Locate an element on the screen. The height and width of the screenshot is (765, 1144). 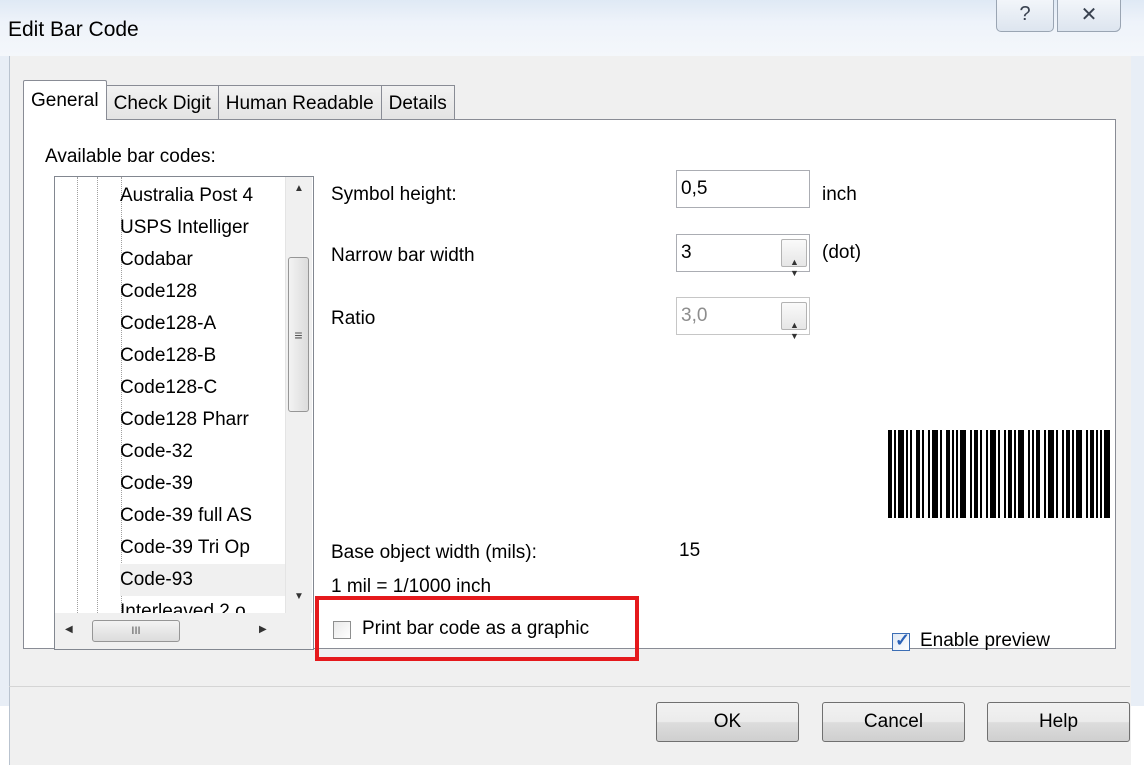
close-icon: ✕ is located at coordinates (1089, 16).